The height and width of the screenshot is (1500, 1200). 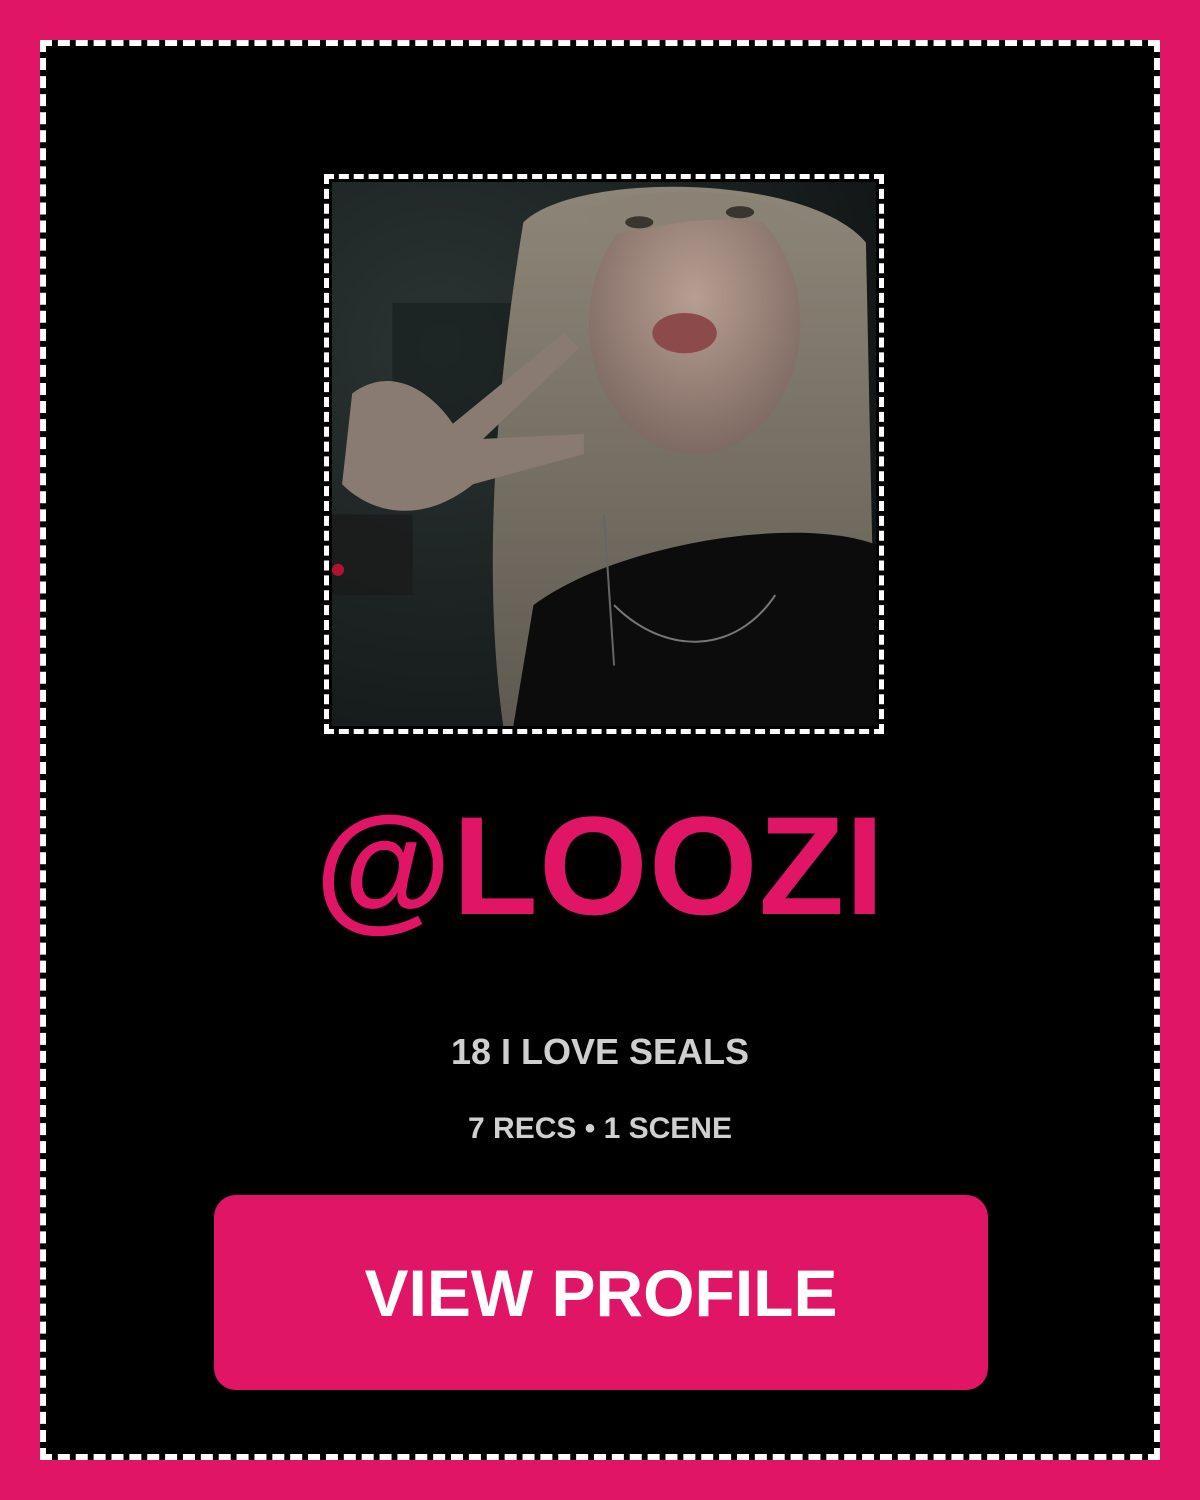 I want to click on view-profile-button: VIEW PROFILE, so click(x=601, y=1292).